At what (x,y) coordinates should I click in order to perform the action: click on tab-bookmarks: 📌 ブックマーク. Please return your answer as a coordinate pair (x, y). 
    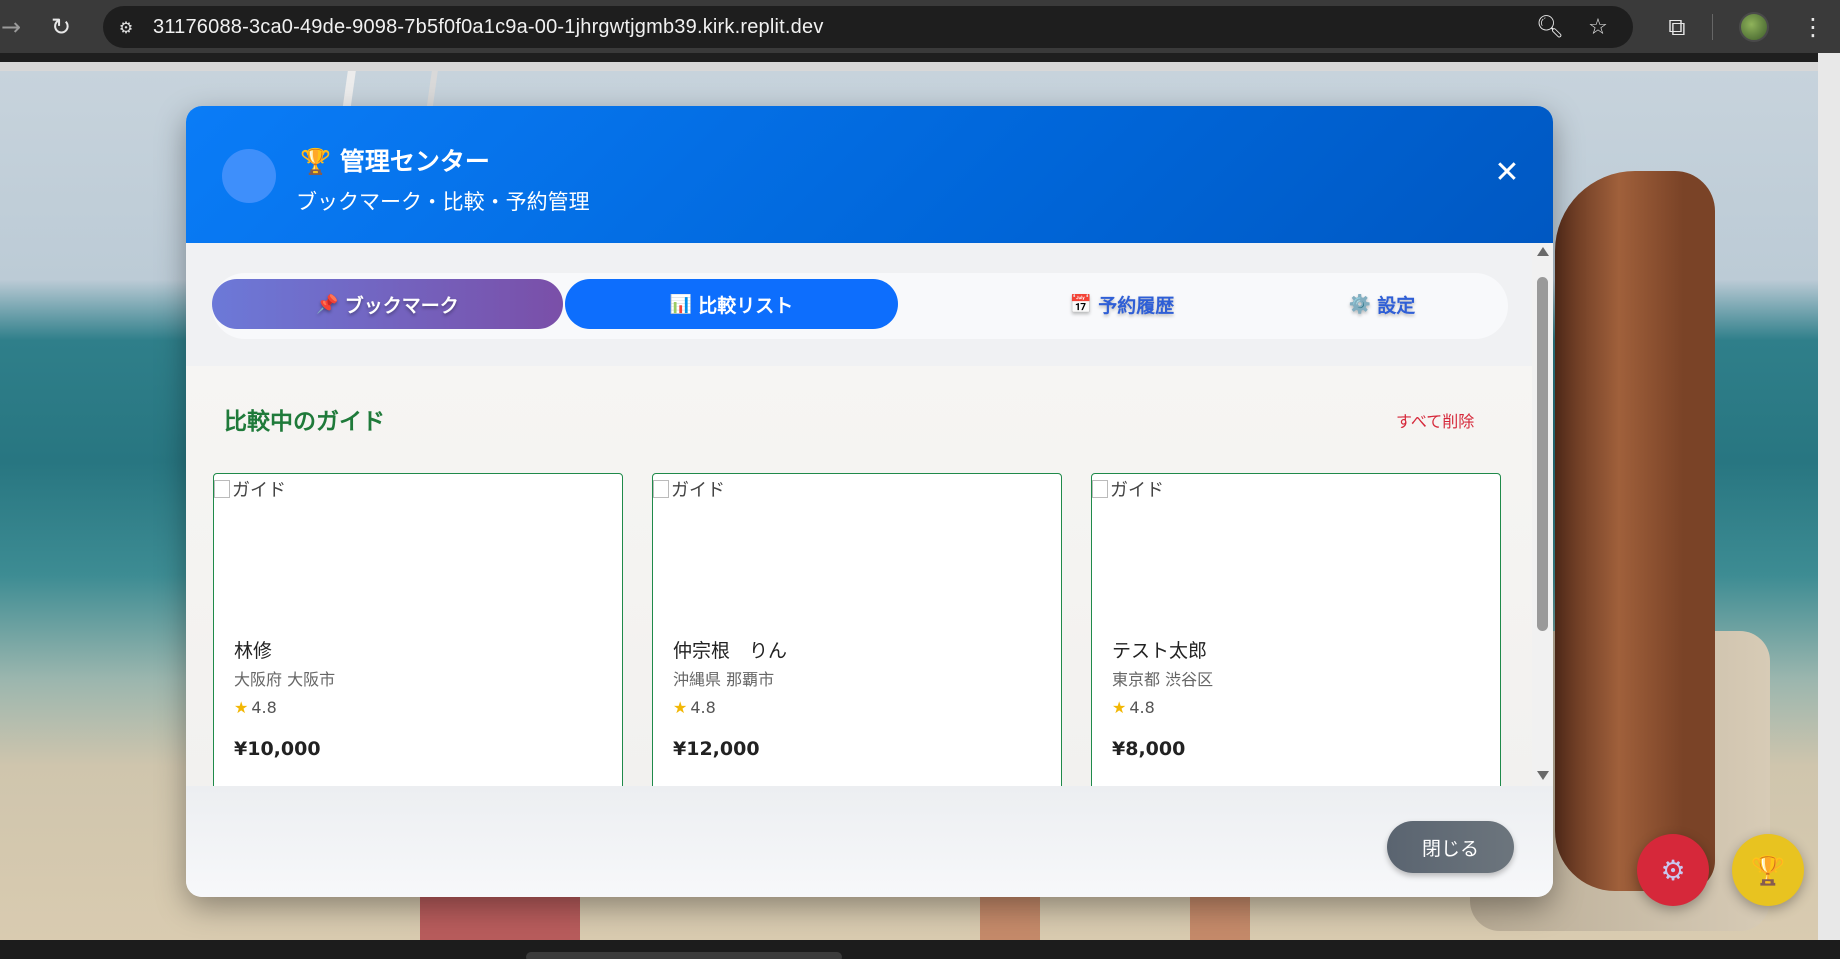
    Looking at the image, I should click on (387, 304).